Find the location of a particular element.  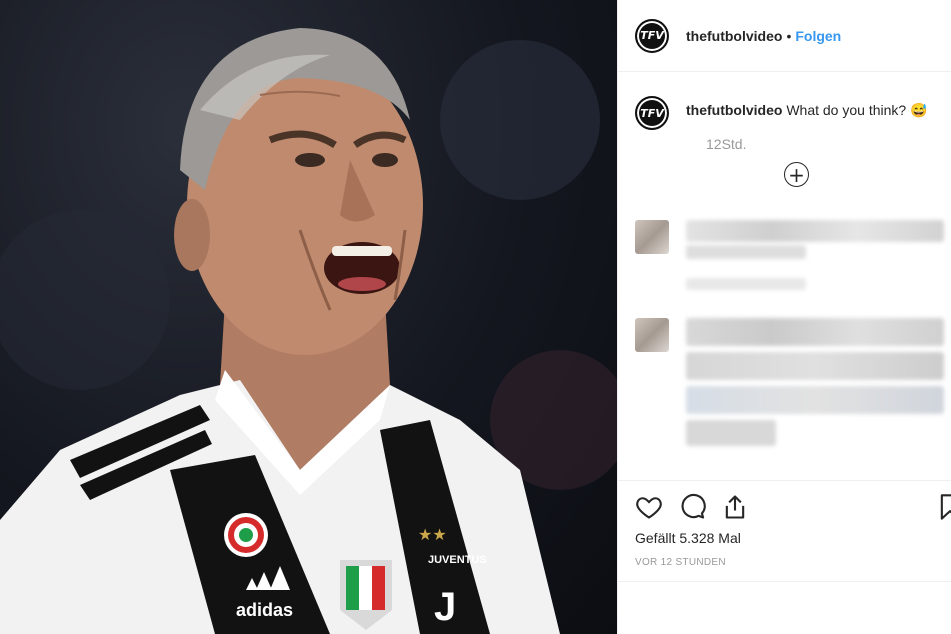

caption-body: thefutbolvideo What do you think? 😅 is located at coordinates (807, 113).